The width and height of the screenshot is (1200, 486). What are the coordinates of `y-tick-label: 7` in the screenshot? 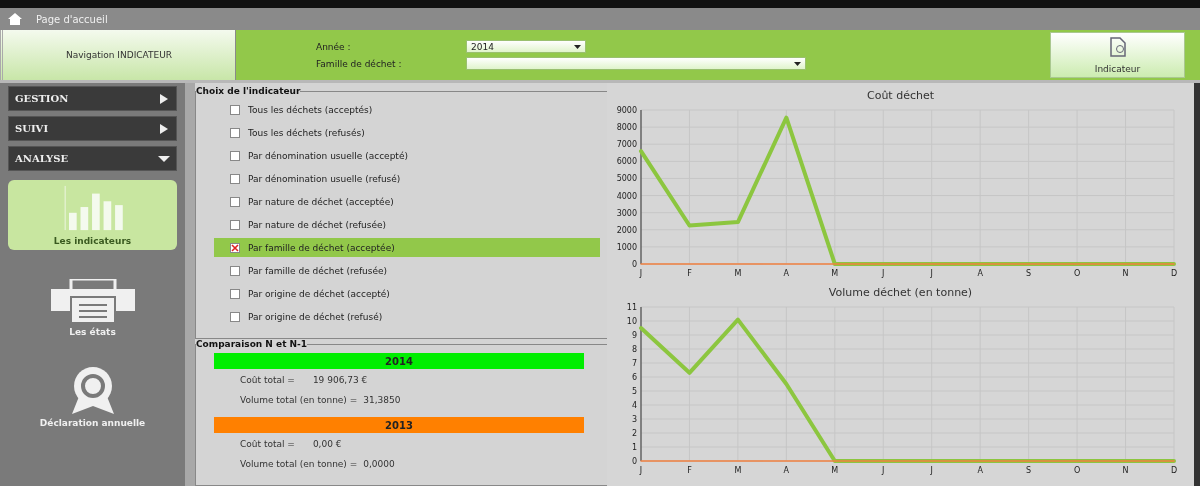 It's located at (634, 363).